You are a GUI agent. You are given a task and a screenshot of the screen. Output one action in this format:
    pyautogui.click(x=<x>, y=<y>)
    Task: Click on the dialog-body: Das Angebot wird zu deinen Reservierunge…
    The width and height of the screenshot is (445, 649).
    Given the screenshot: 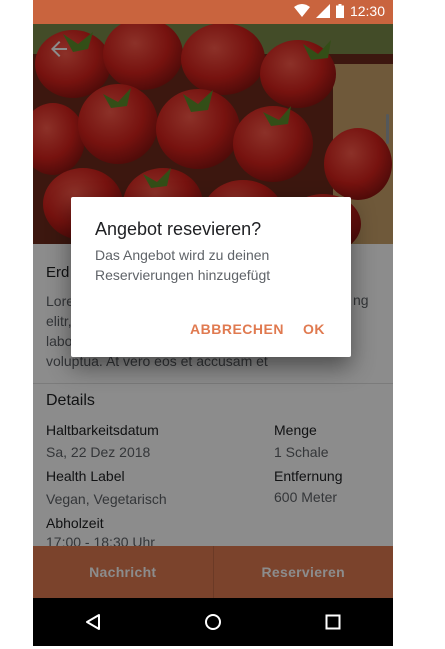 What is the action you would take?
    pyautogui.click(x=183, y=265)
    